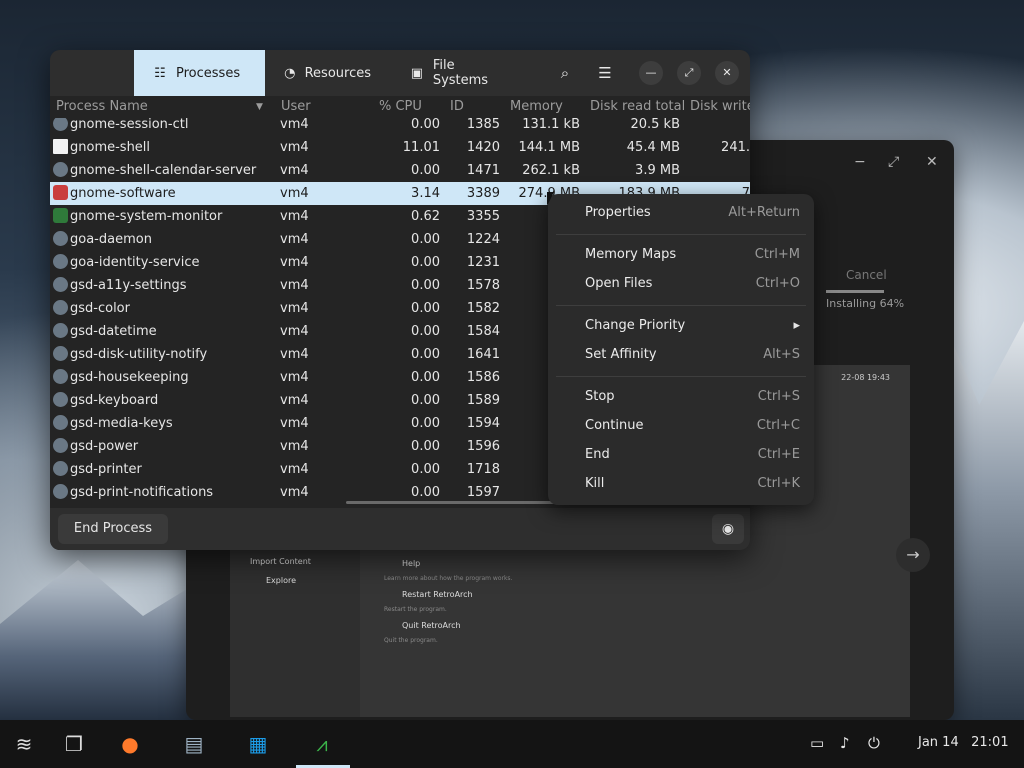 The image size is (1024, 768). I want to click on retroarch-restart-item: Restart RetroArch, so click(437, 594).